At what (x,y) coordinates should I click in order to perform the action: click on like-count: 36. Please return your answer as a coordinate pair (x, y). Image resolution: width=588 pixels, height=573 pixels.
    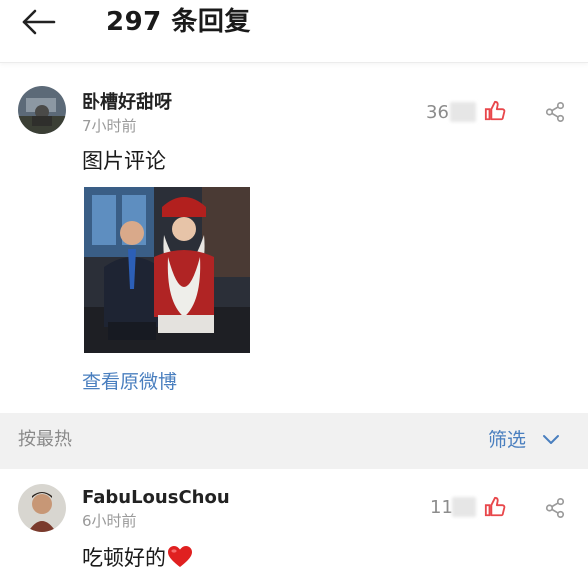
    Looking at the image, I should click on (437, 112).